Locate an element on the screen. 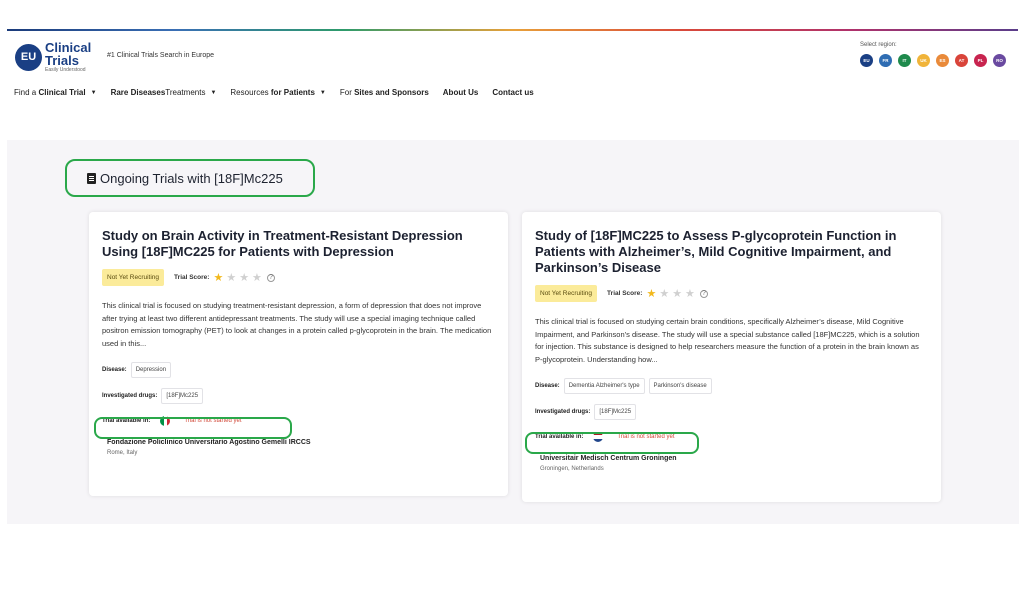 Image resolution: width=1024 pixels, height=605 pixels. region-it: IT is located at coordinates (904, 60).